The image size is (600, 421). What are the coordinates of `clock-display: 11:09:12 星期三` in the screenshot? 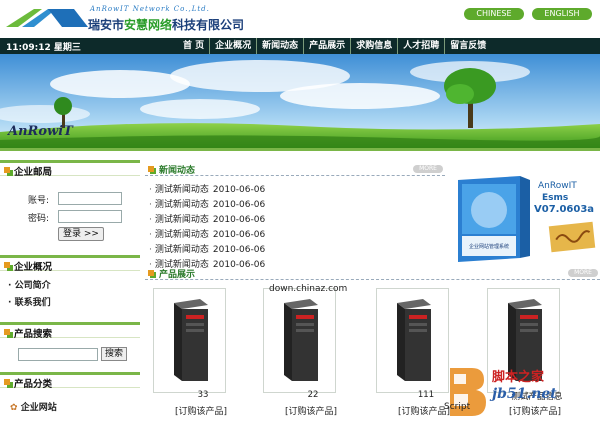 It's located at (43, 48).